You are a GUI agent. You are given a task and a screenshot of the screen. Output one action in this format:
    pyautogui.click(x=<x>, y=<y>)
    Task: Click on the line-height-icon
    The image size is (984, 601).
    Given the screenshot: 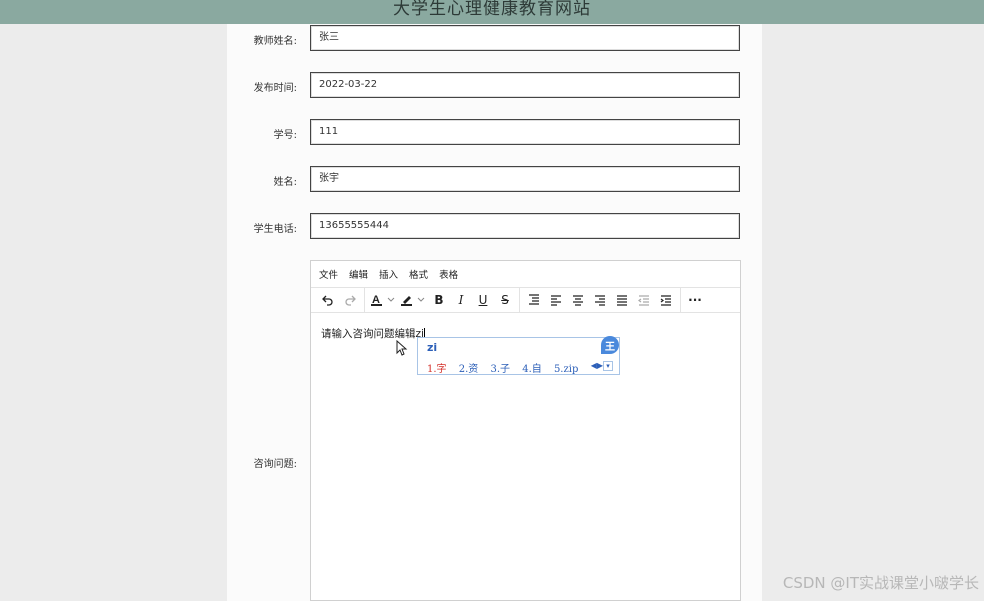 What is the action you would take?
    pyautogui.click(x=534, y=300)
    